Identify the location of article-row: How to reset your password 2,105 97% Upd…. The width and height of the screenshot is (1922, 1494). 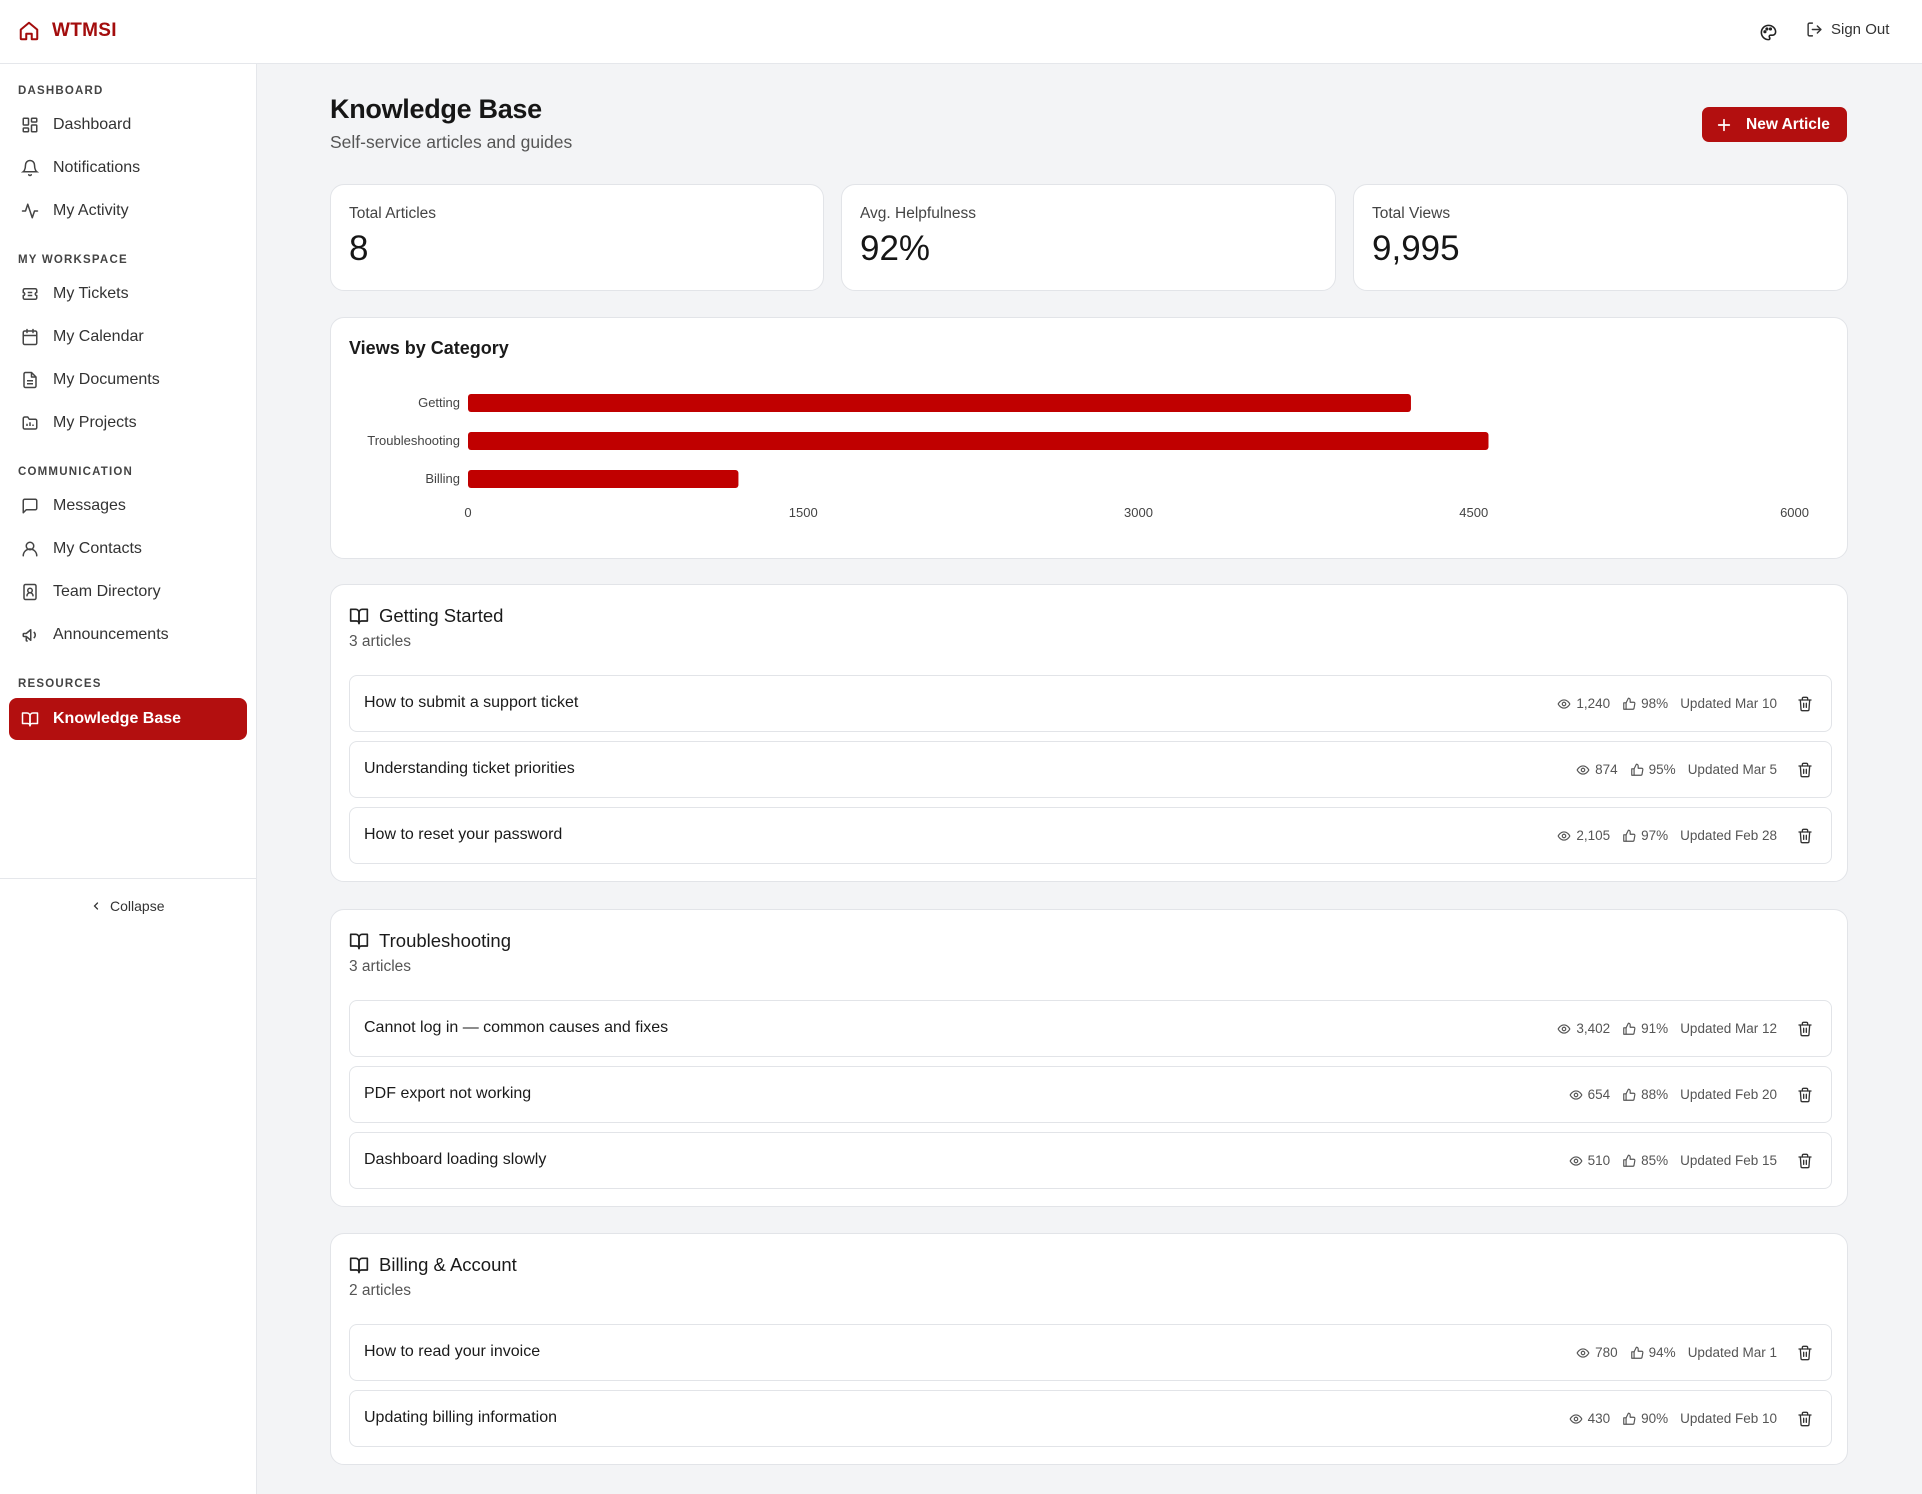
(1090, 835).